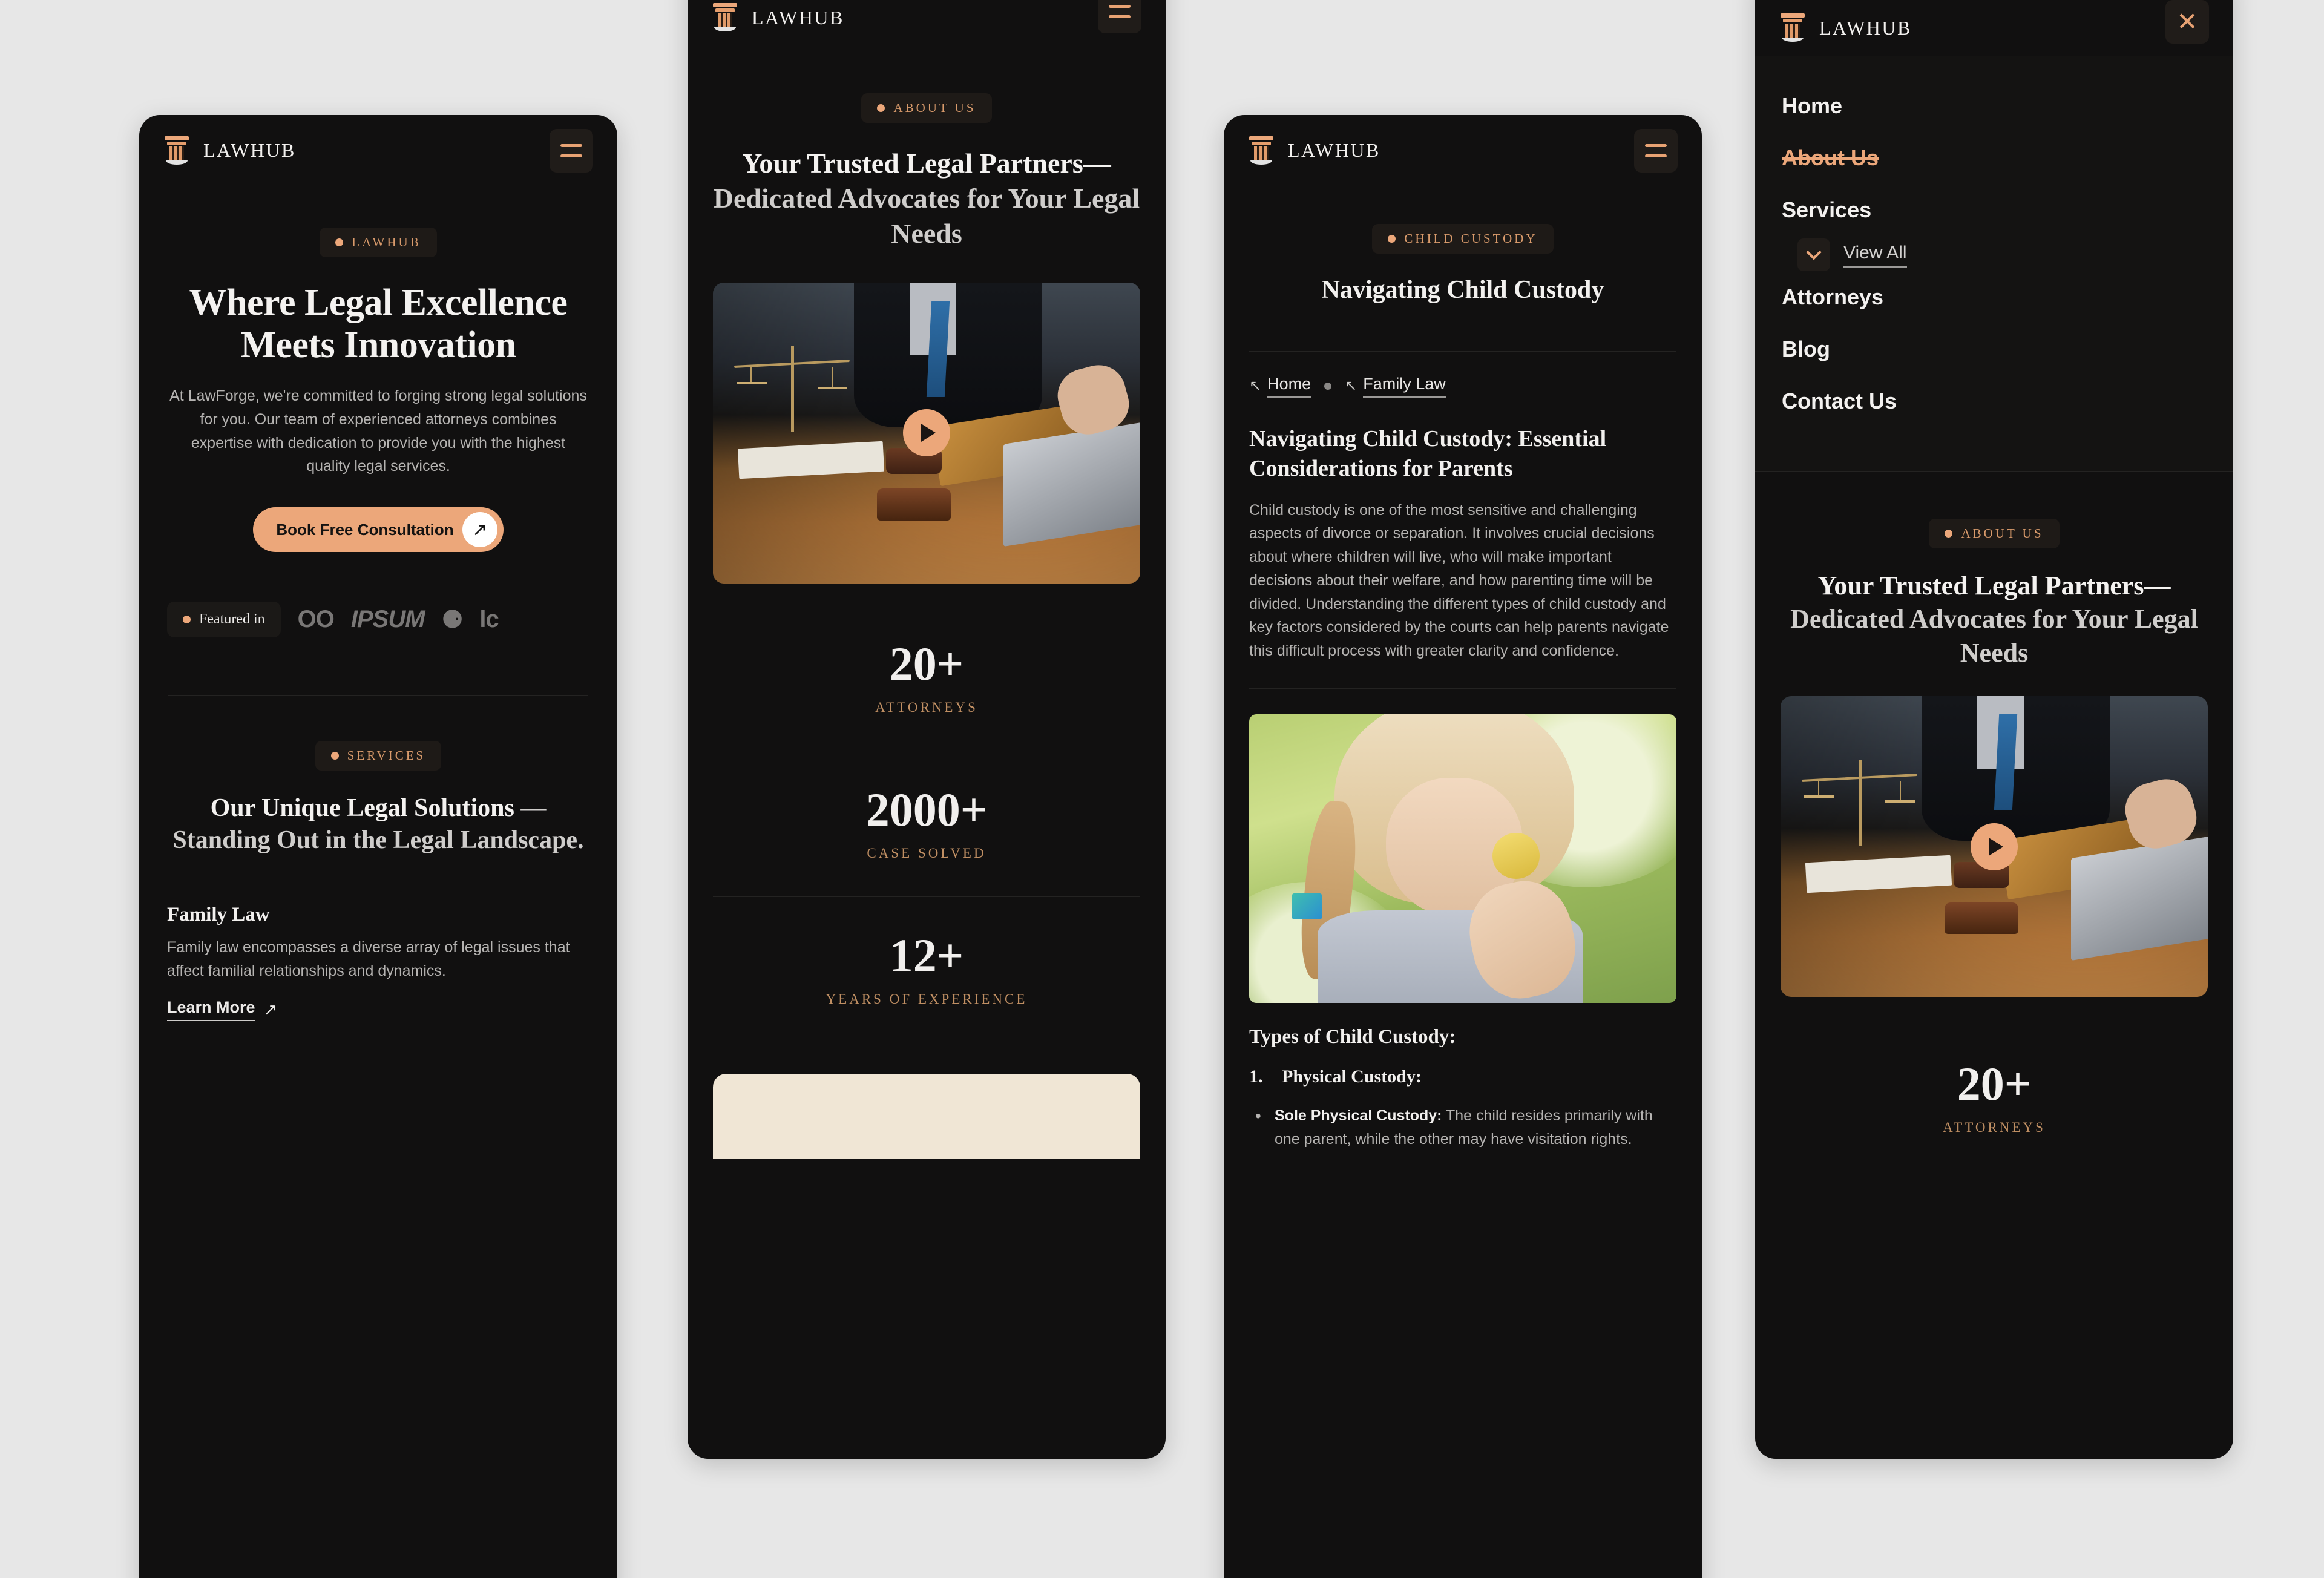  What do you see at coordinates (1994, 28) in the screenshot?
I see `top-bar: LAWHUB ✕` at bounding box center [1994, 28].